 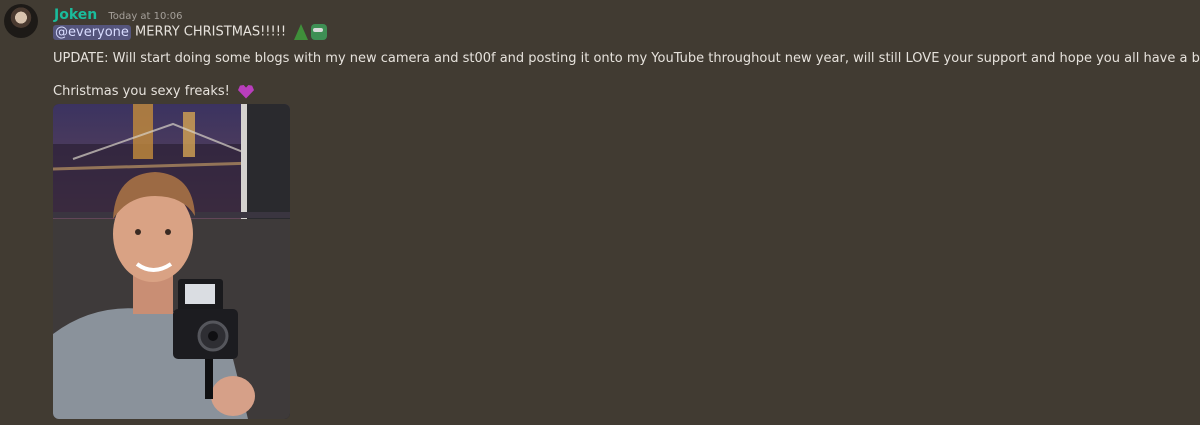 I want to click on photo-selfie-with-camera, so click(x=171, y=261).